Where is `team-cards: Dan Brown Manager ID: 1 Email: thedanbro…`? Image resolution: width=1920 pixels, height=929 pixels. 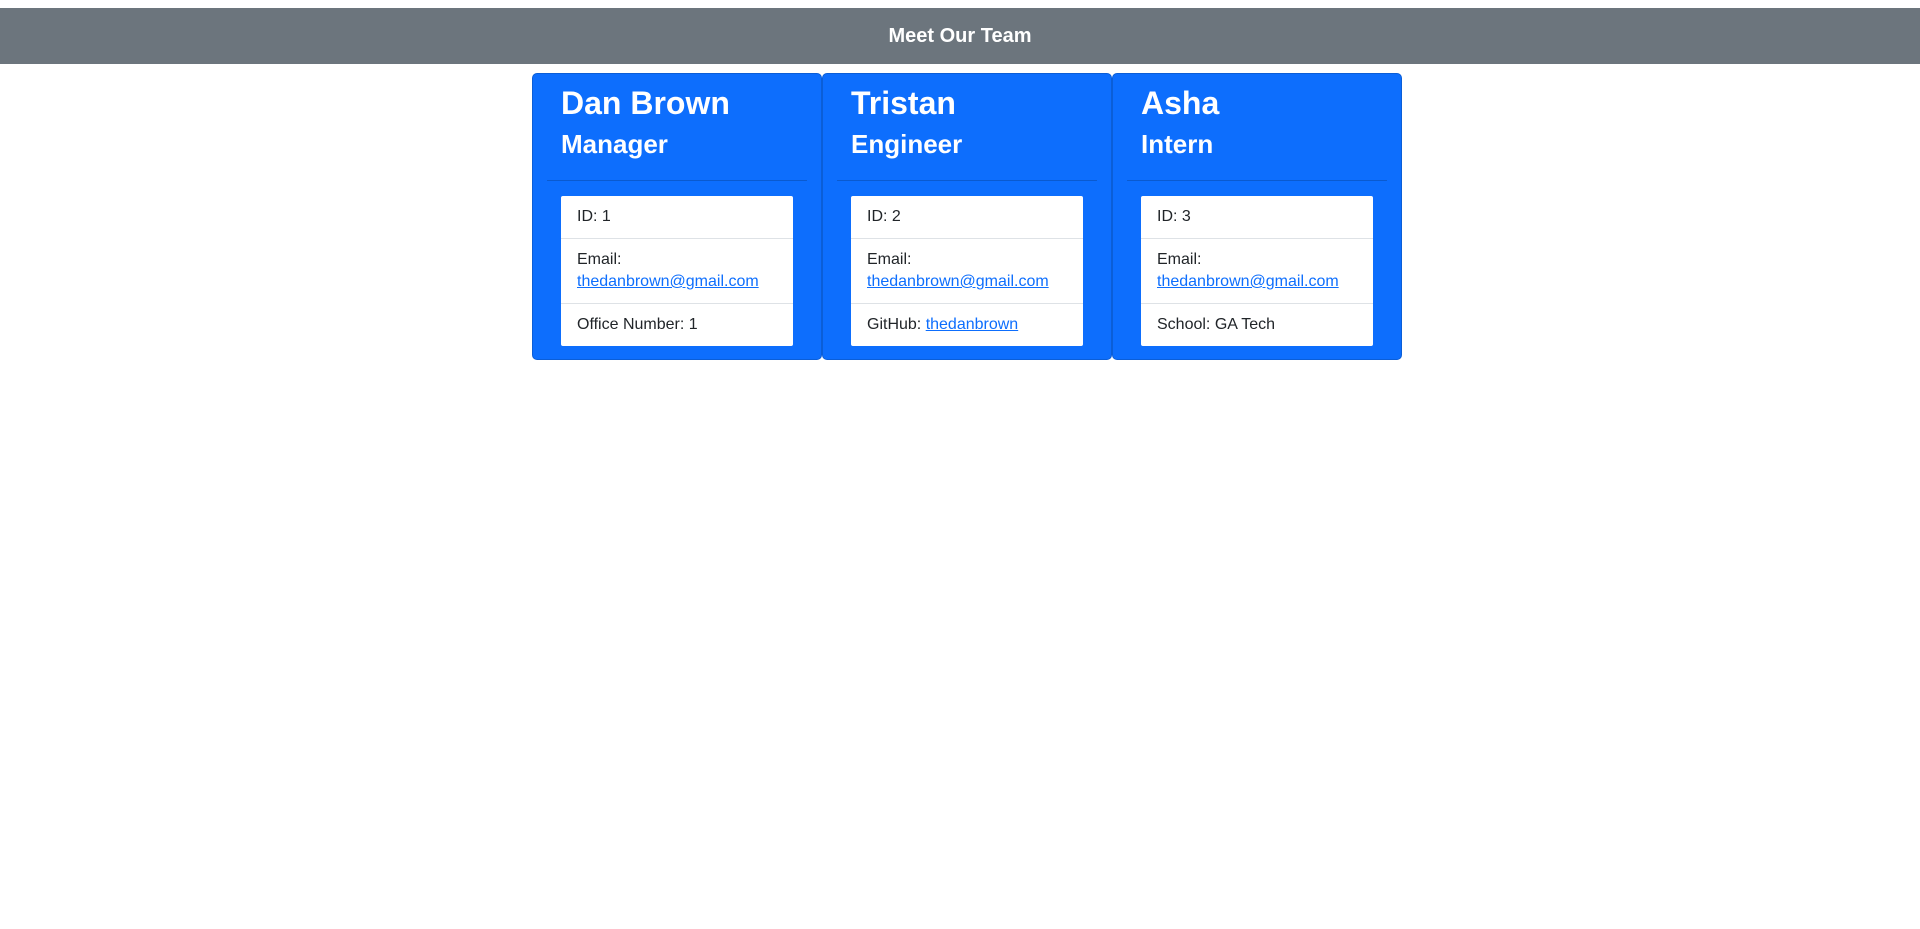 team-cards: Dan Brown Manager ID: 1 Email: thedanbro… is located at coordinates (967, 216).